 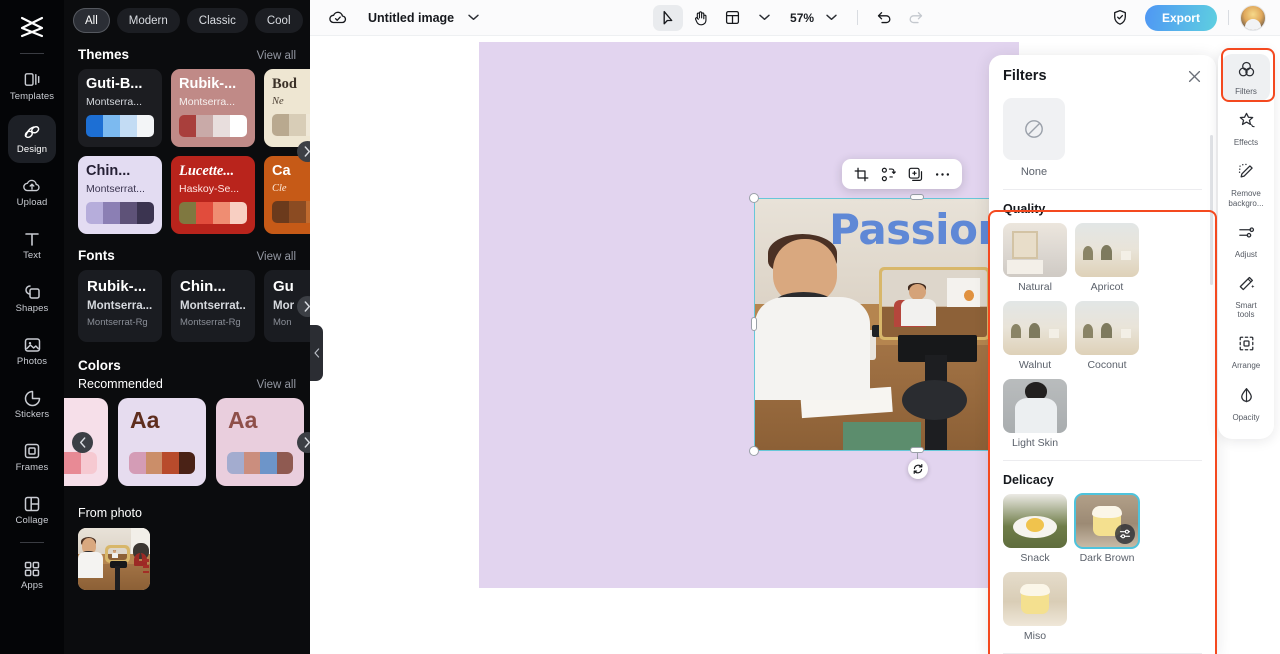 I want to click on duplicate-icon, so click(x=916, y=174).